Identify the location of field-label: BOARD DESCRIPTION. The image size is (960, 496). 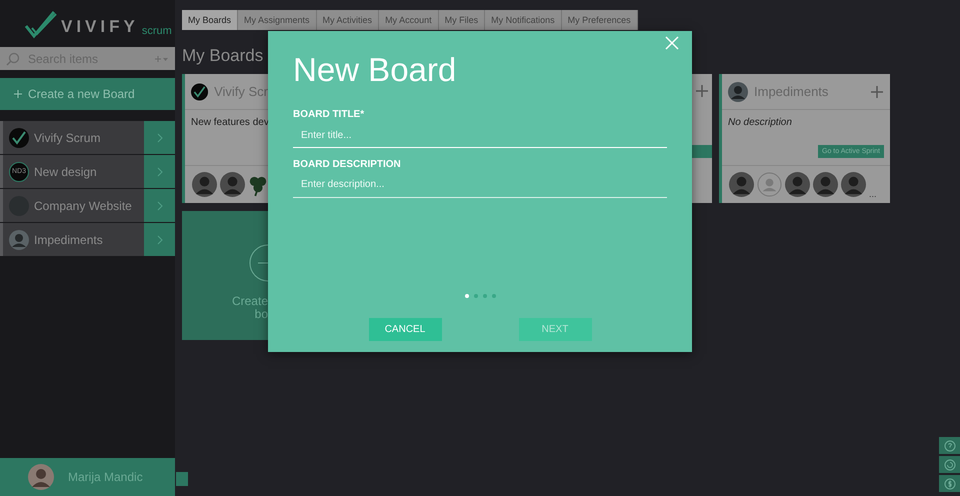
(347, 164).